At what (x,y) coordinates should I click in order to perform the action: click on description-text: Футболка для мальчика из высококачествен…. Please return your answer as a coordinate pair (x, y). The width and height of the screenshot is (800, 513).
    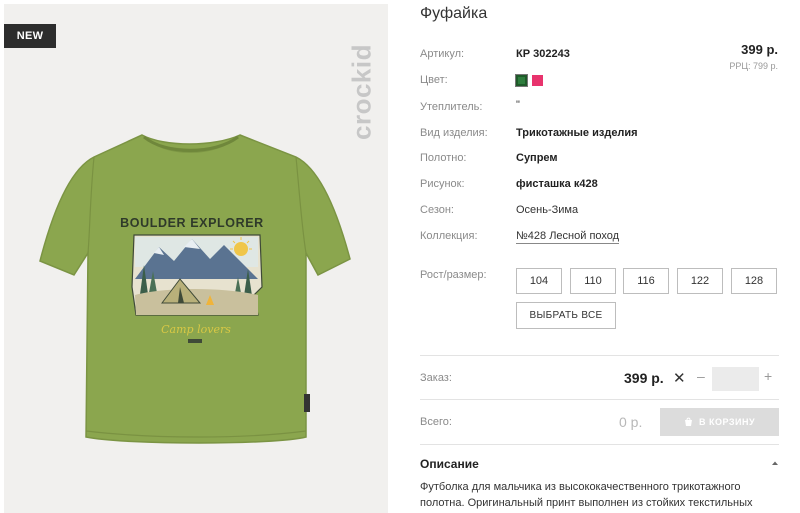
    Looking at the image, I should click on (586, 495).